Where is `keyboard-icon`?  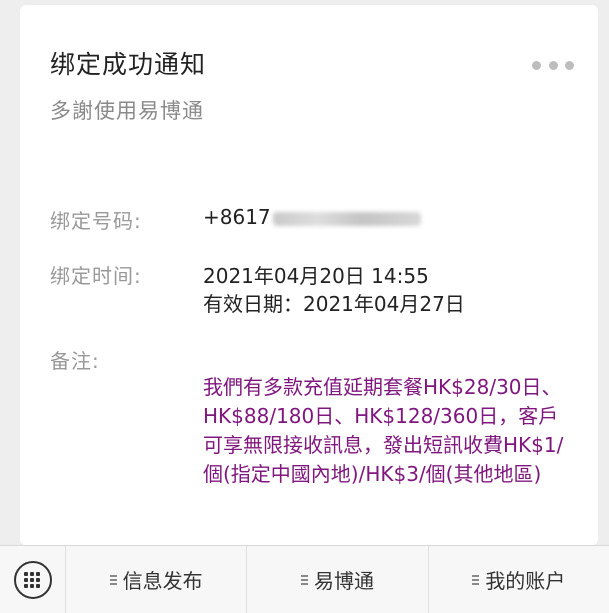
keyboard-icon is located at coordinates (32, 579).